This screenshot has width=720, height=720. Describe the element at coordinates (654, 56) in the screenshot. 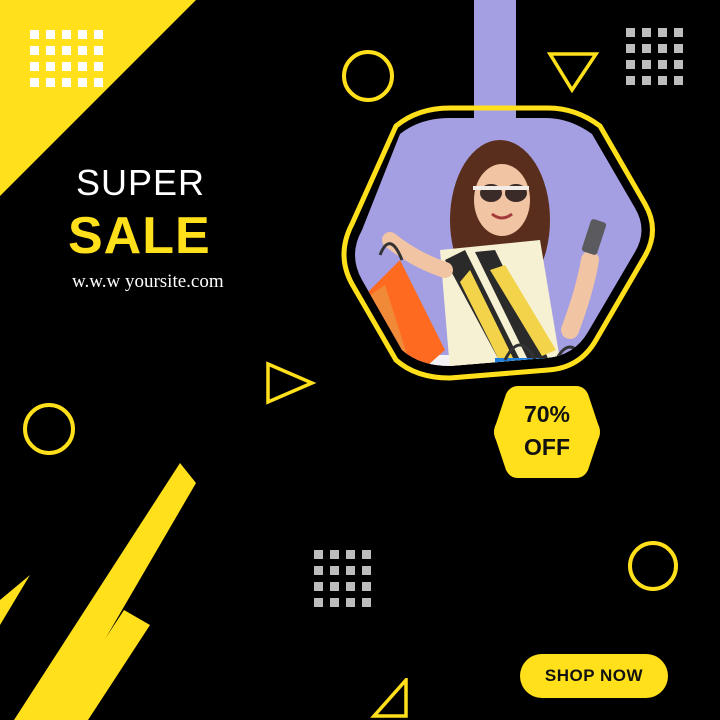

I see `gray-dot-grid-top` at that location.